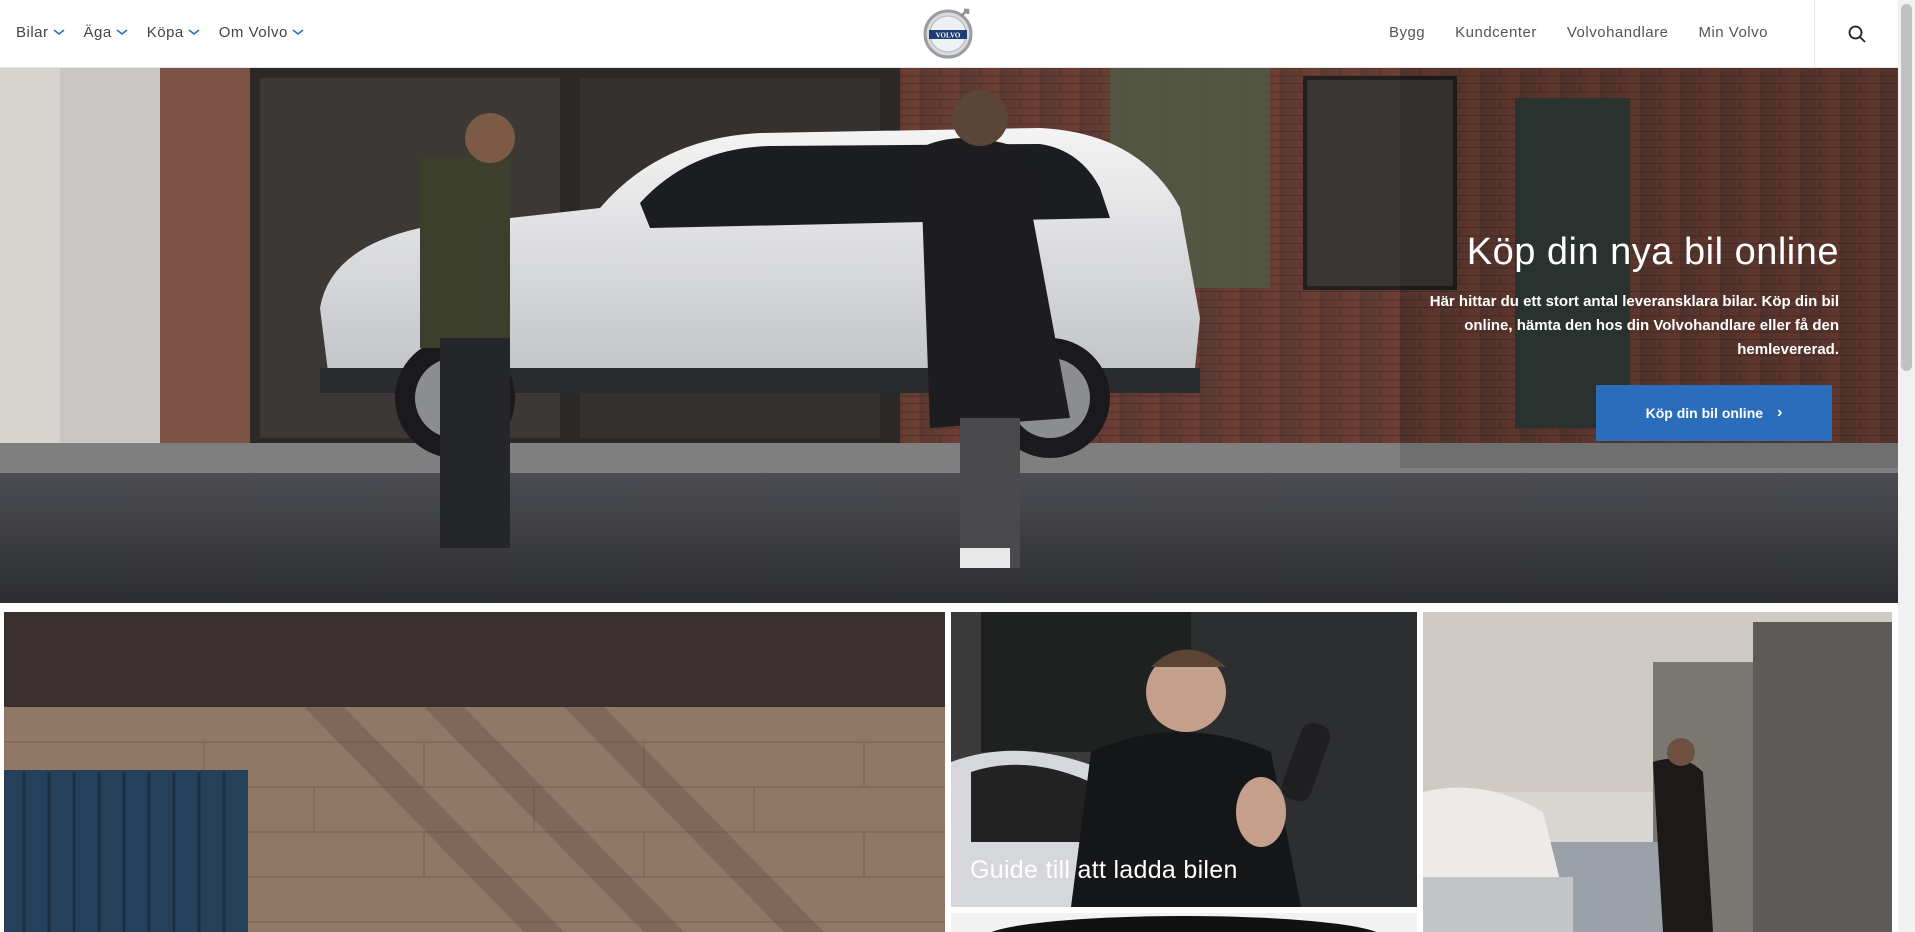 This screenshot has height=932, width=1915. I want to click on buy-online-button: Köp din bil online ›, so click(1714, 413).